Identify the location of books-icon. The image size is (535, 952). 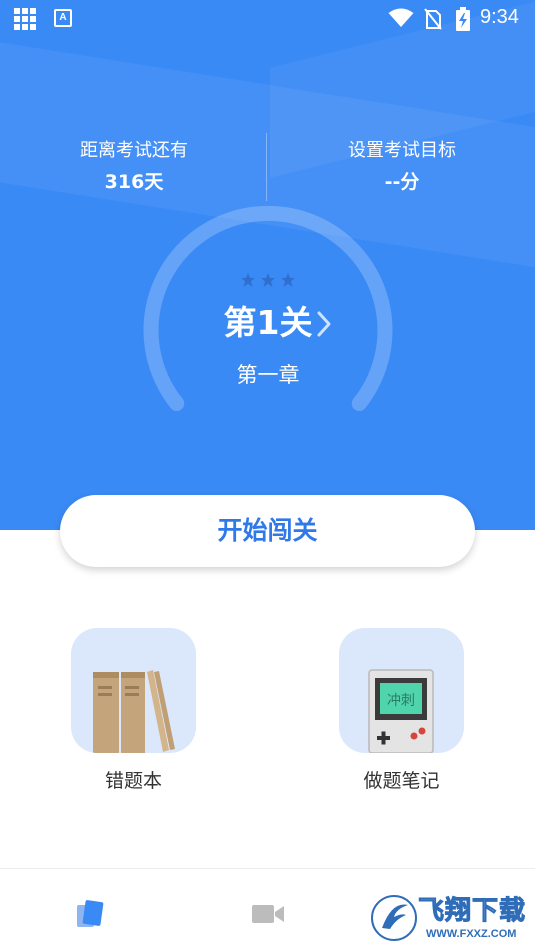
(134, 711).